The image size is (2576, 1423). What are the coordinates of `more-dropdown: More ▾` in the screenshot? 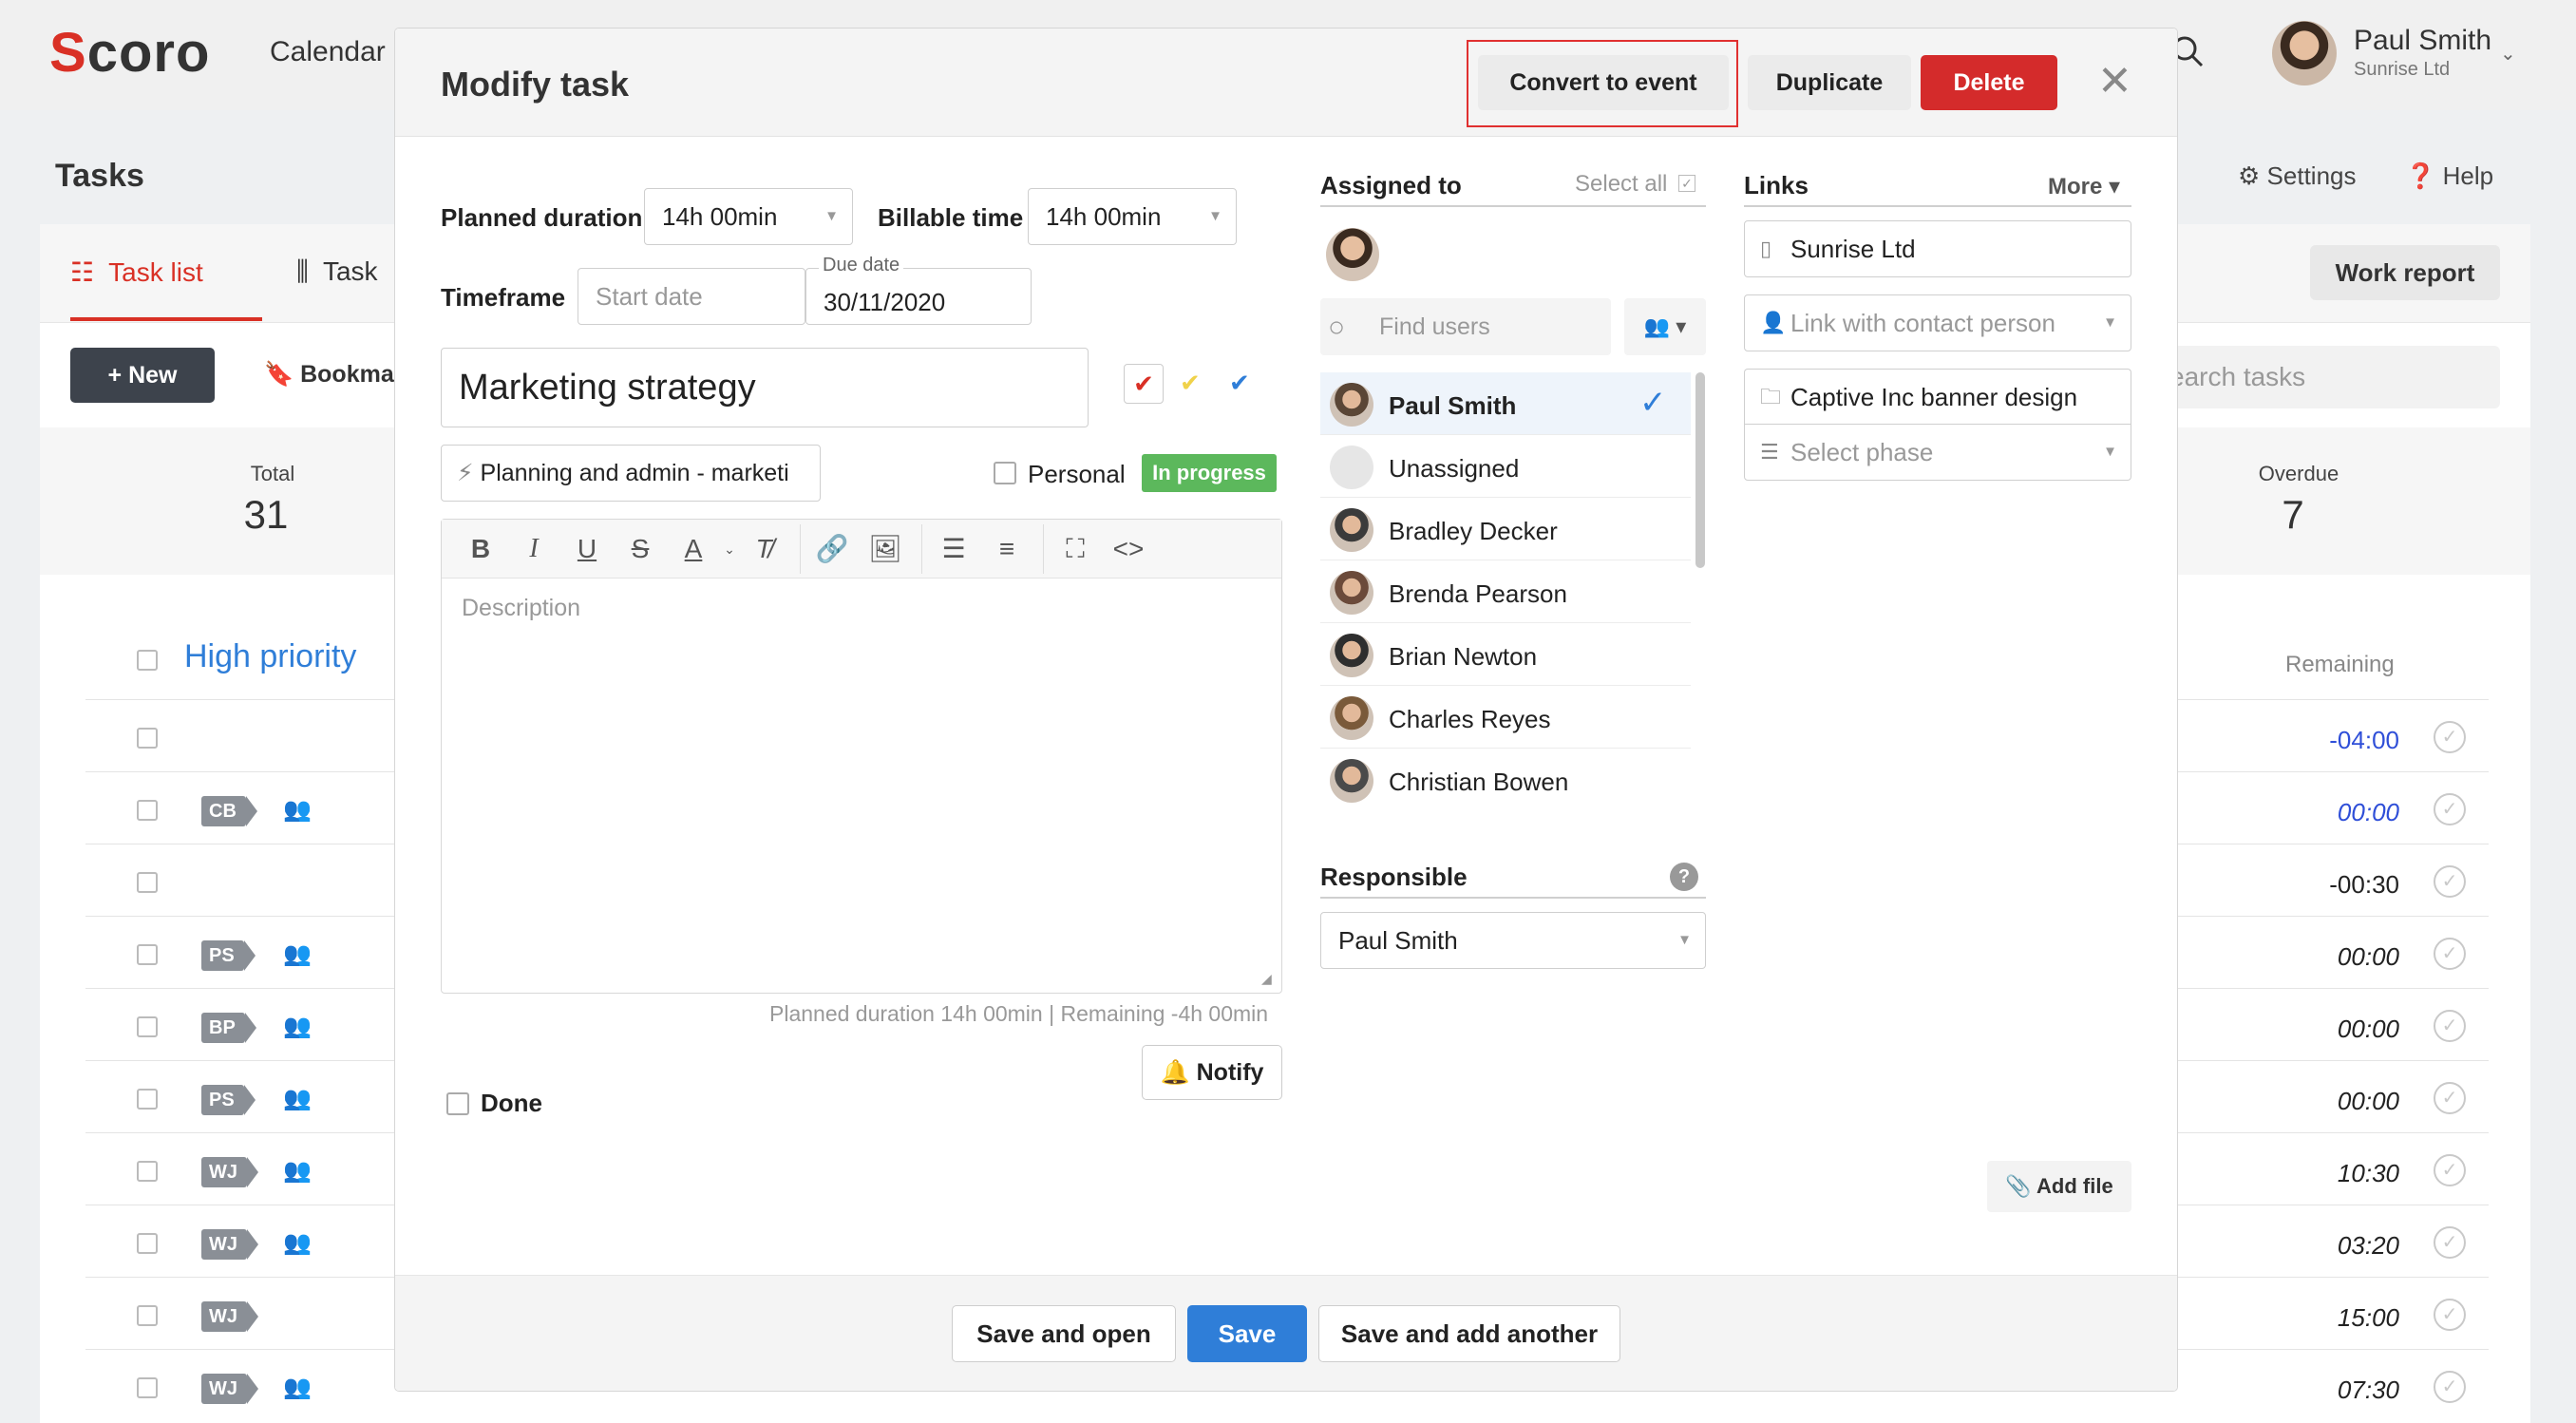 It's located at (2084, 186).